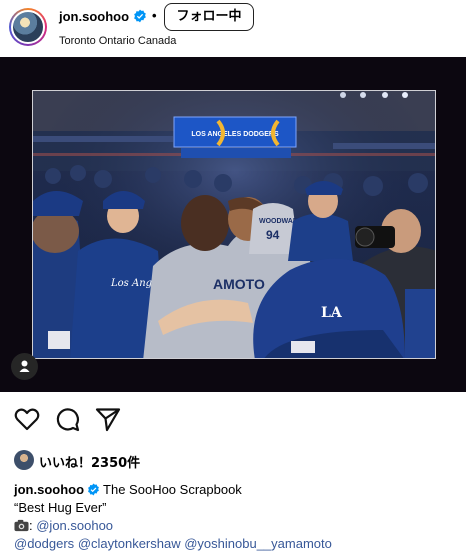 This screenshot has height=553, width=466. What do you see at coordinates (332, 313) in the screenshot?
I see `cap-logo: LA` at bounding box center [332, 313].